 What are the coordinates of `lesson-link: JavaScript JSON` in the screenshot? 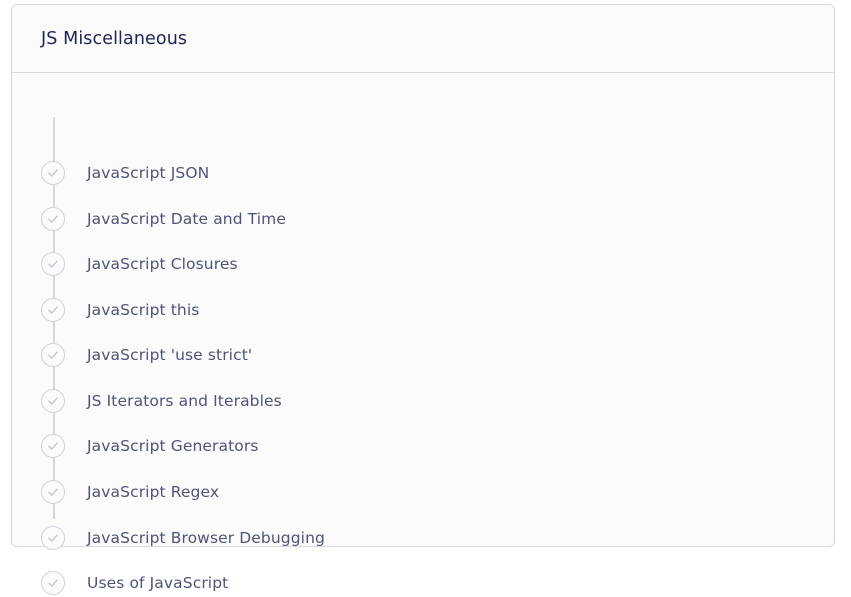 It's located at (148, 173).